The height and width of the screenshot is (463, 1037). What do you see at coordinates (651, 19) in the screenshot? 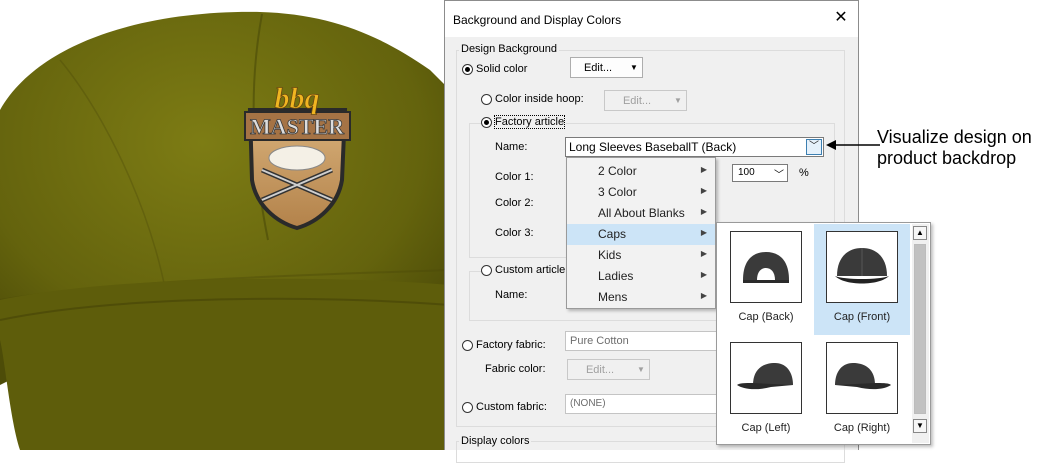
I see `dialog-titlebar: Background and Display Colors ✕` at bounding box center [651, 19].